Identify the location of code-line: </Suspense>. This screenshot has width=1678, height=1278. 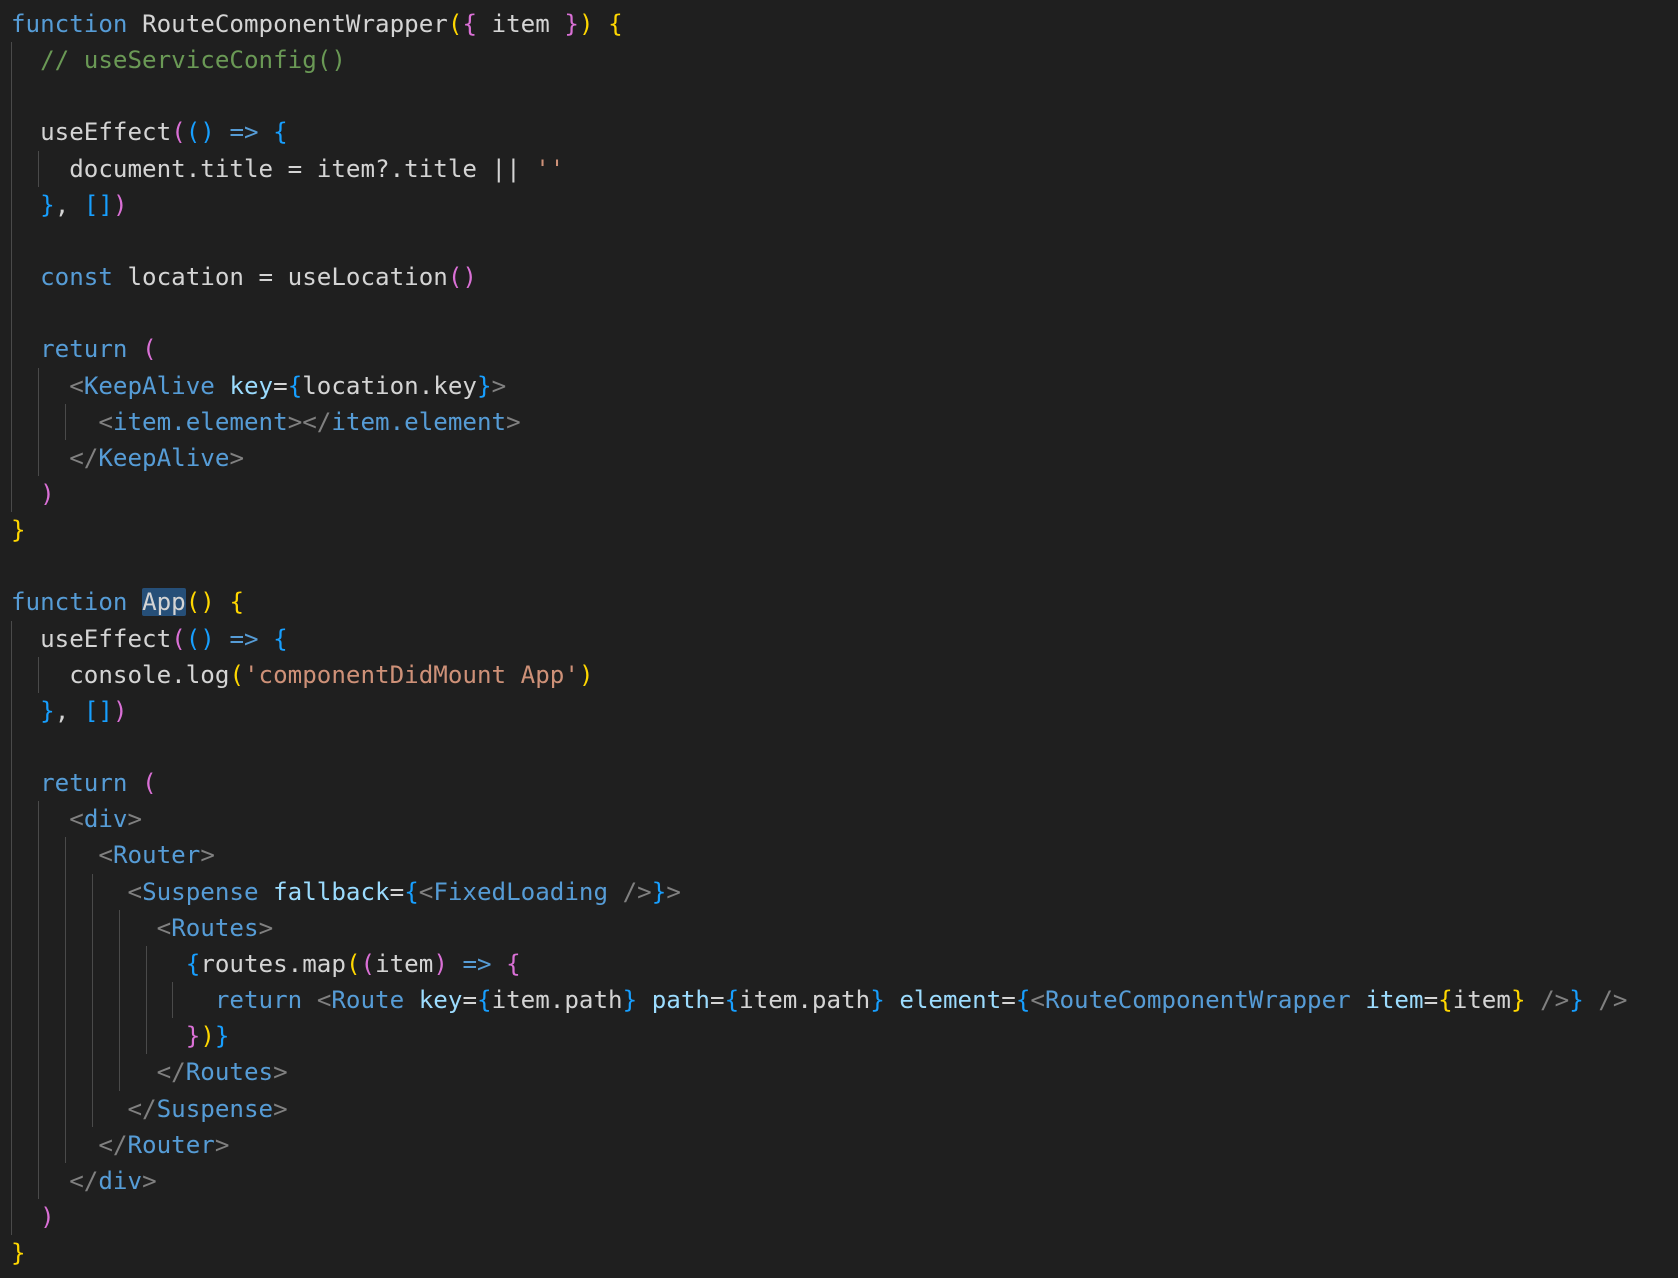
(149, 1109).